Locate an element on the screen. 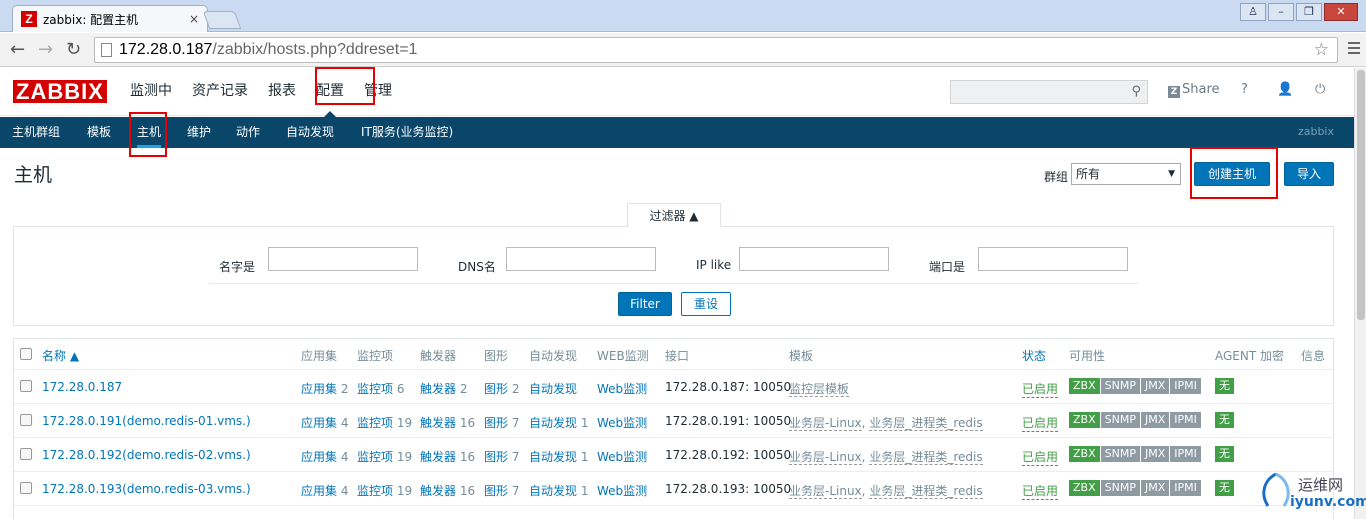  browser-menu-icon is located at coordinates (1354, 49).